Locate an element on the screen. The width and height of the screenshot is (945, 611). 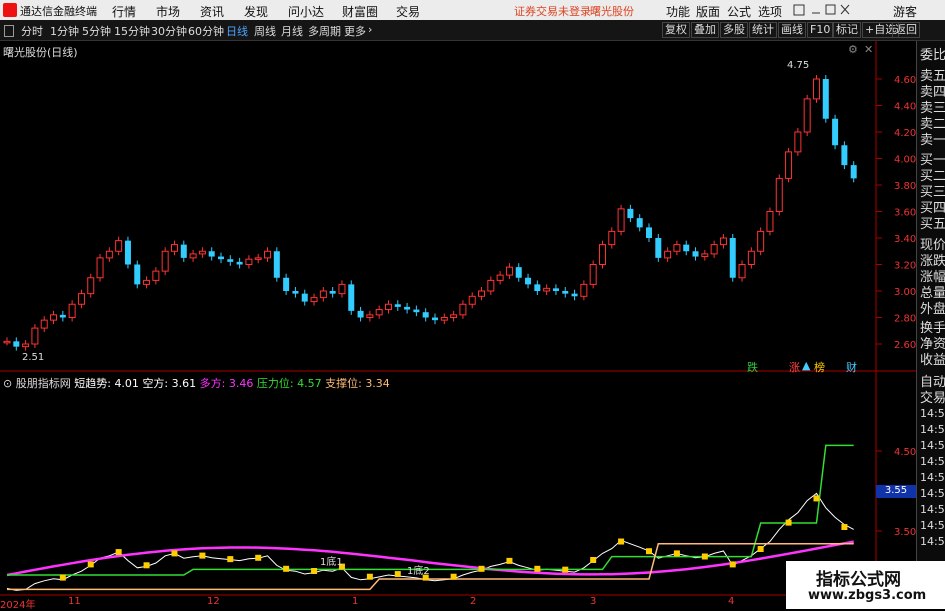
period-60min: 60分钟 is located at coordinates (206, 31).